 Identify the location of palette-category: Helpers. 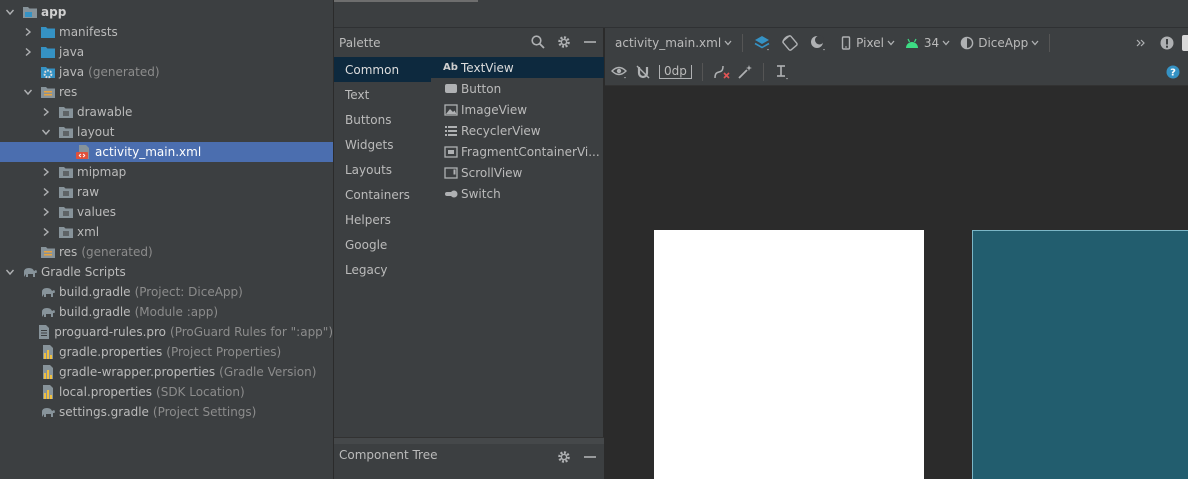
(382, 219).